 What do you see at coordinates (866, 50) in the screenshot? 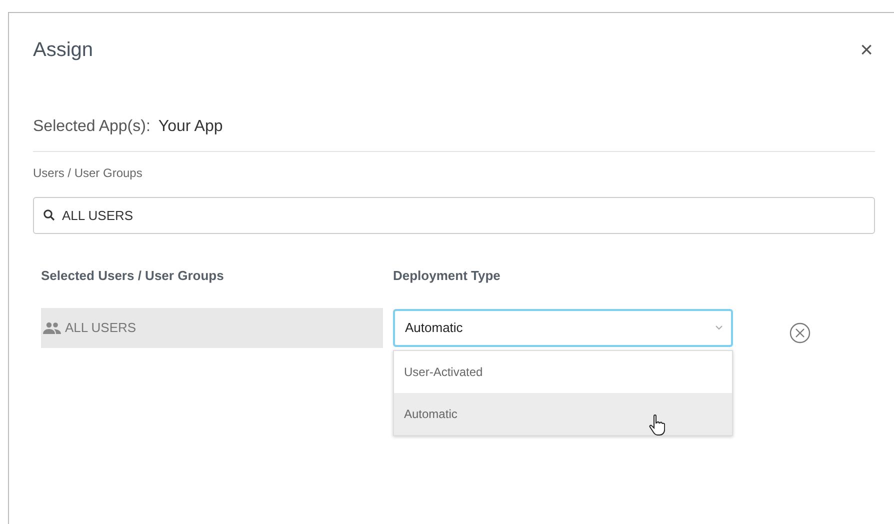
I see `close-button: ×` at bounding box center [866, 50].